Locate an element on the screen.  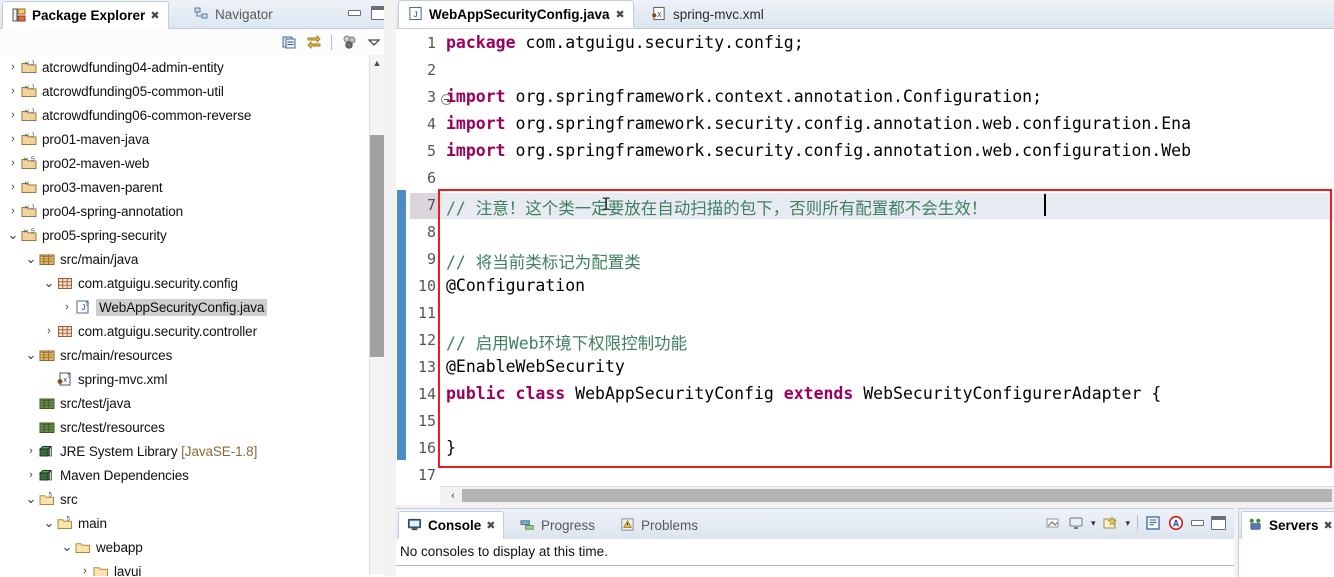
tree-item: ›x5spring-mvc.xml is located at coordinates (196, 379).